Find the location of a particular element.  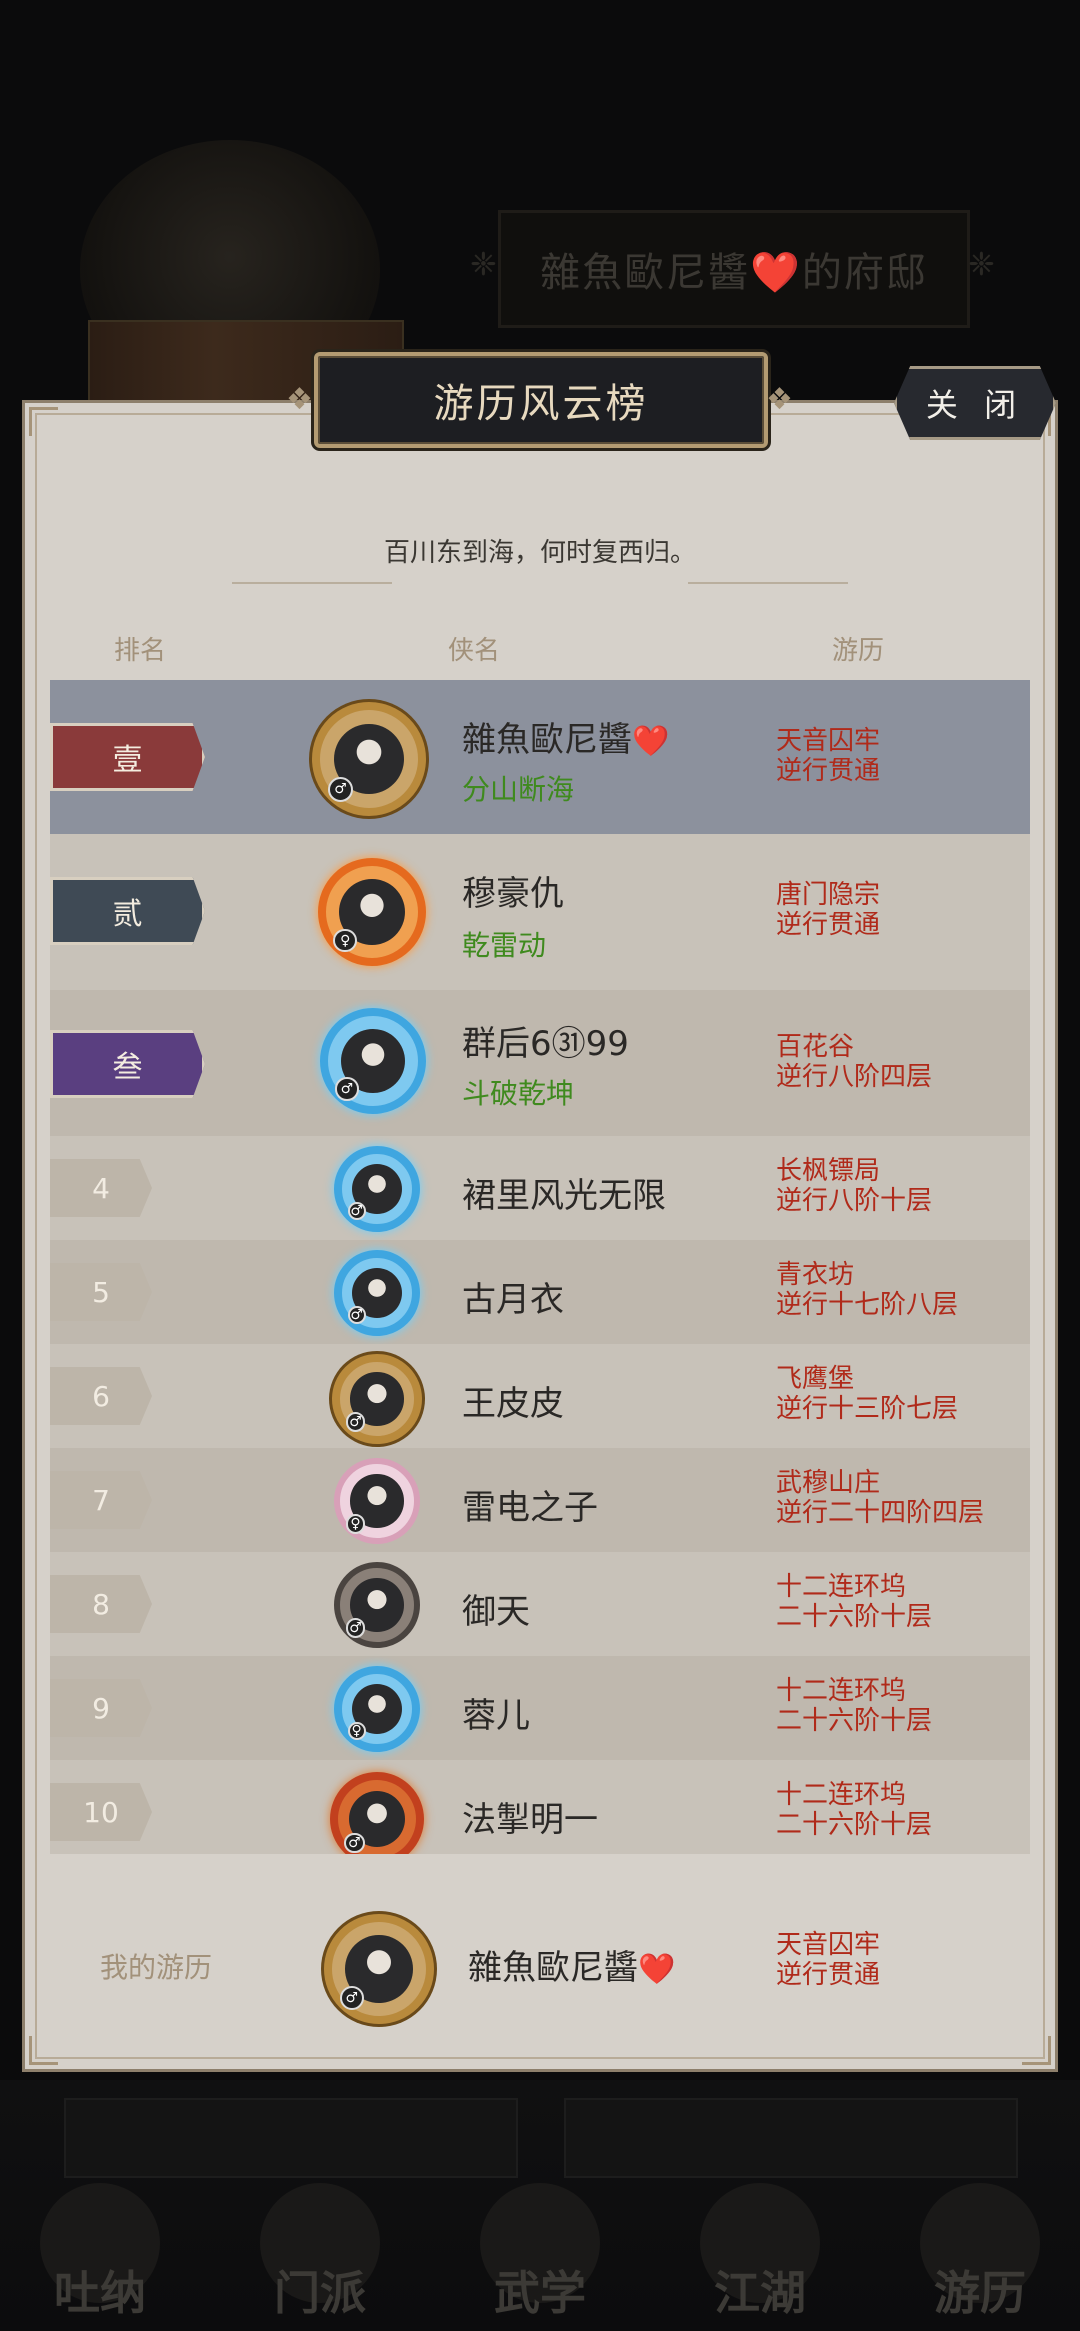

my-name: 雜魚歐尼醬❤️ is located at coordinates (572, 1968).